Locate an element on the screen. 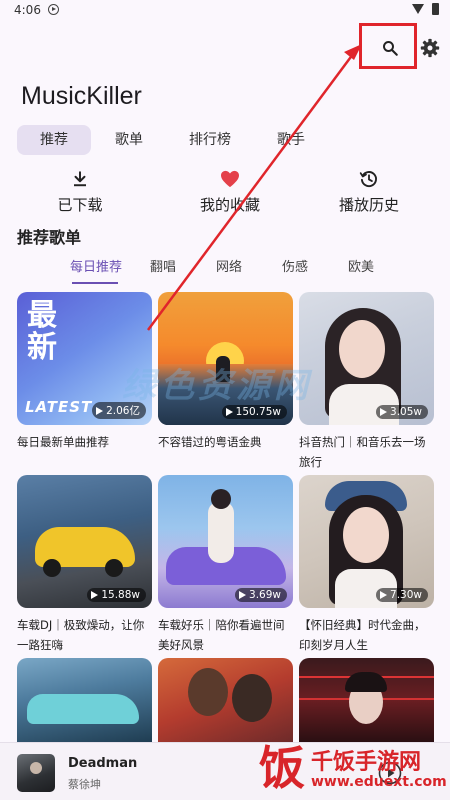  quick-label: 播放历史 is located at coordinates (368, 205).